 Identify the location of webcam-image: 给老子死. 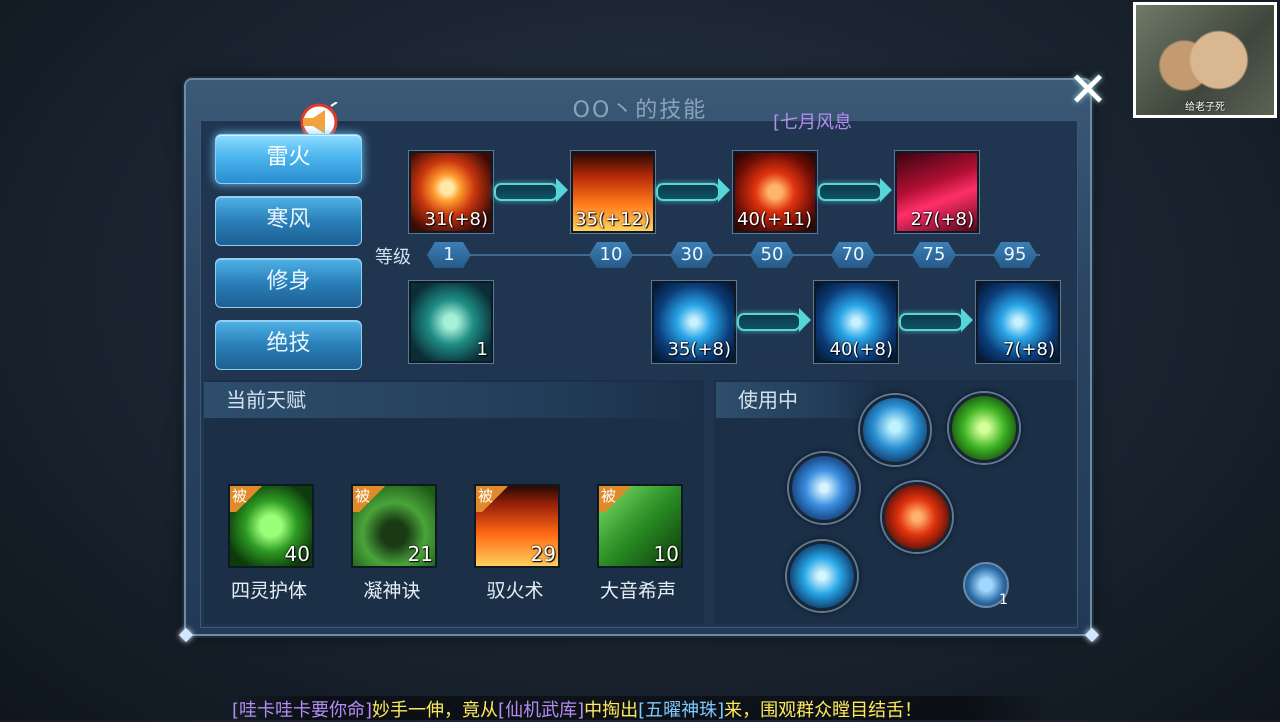
(1205, 60).